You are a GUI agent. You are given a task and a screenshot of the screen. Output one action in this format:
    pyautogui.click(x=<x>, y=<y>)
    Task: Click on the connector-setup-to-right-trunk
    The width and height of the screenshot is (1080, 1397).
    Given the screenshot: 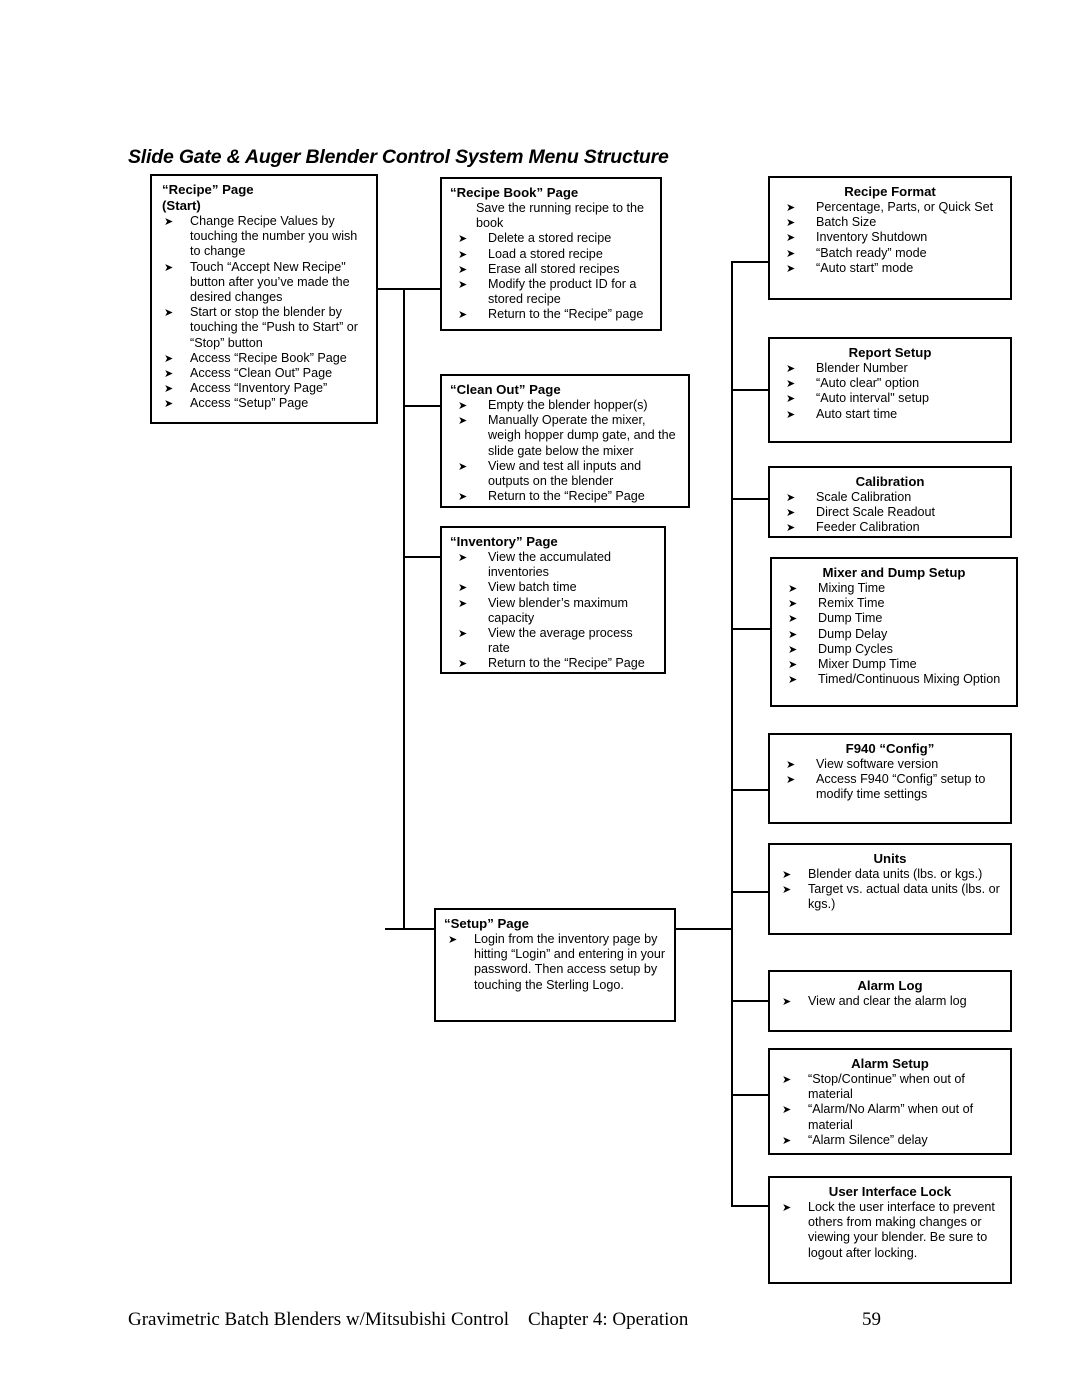 What is the action you would take?
    pyautogui.click(x=703, y=929)
    